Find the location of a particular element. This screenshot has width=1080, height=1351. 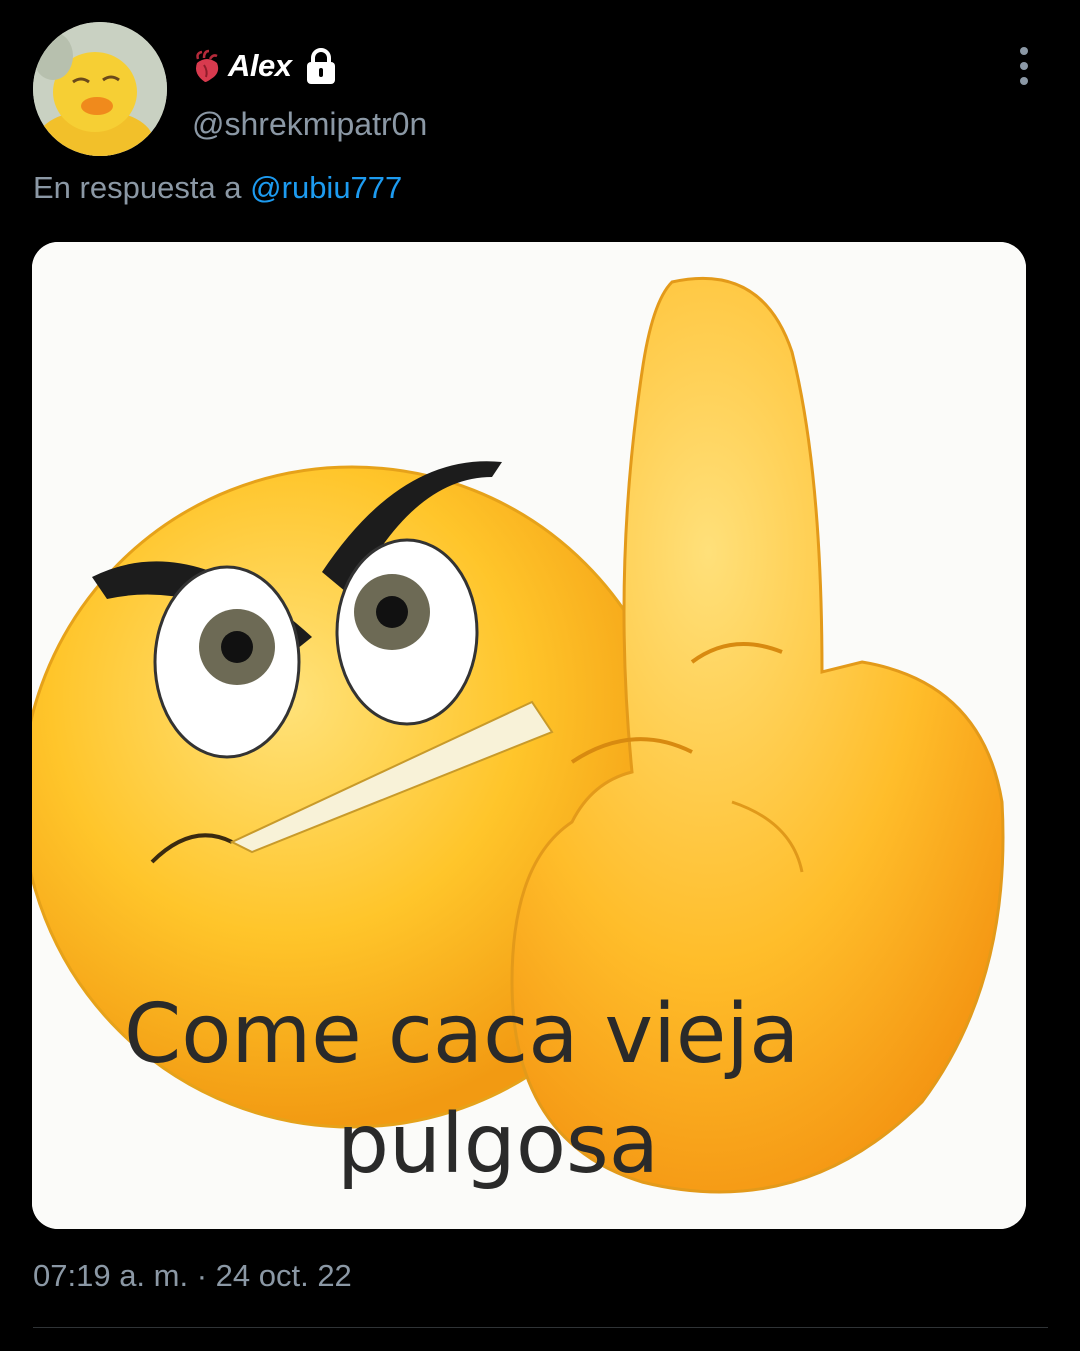

meme-caption-line1: Come caca vieja is located at coordinates (462, 1034).